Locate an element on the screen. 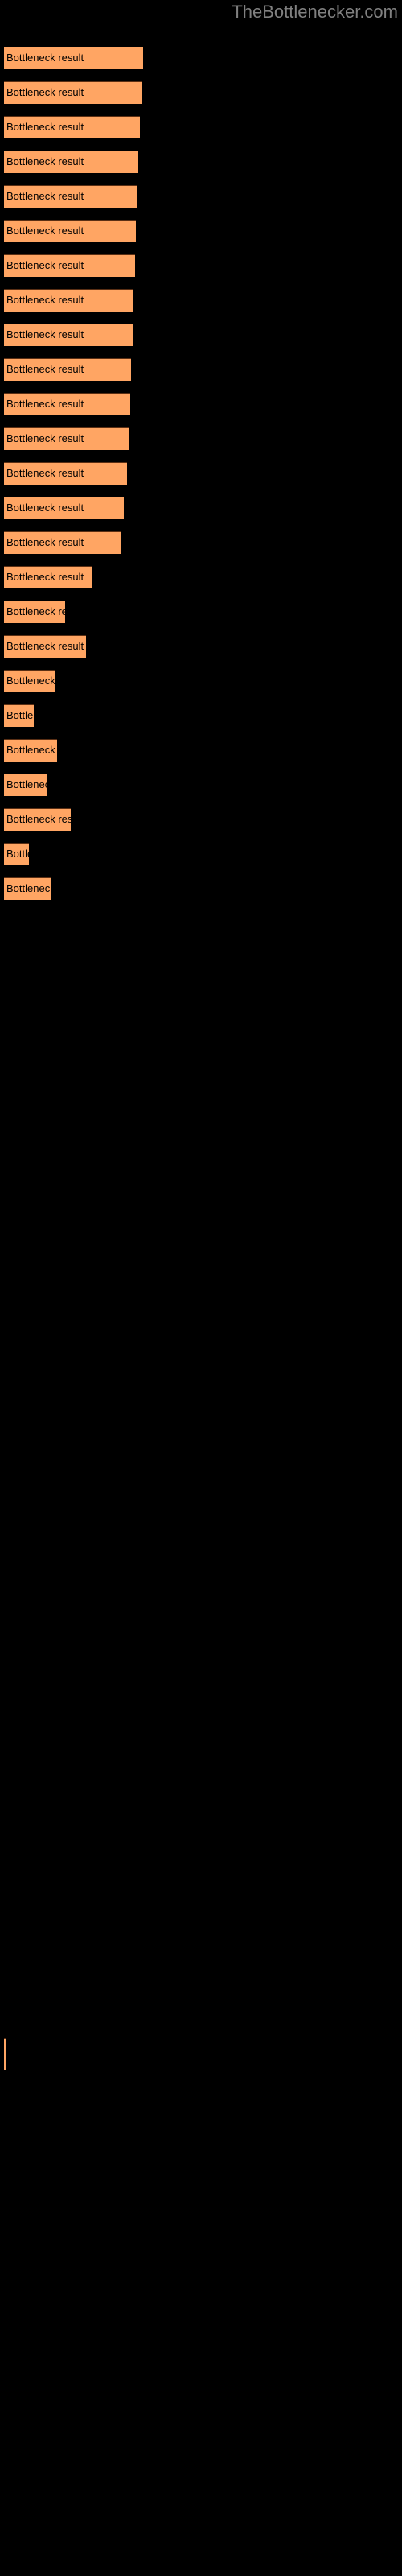  legend-color-swatch is located at coordinates (5, 2054).